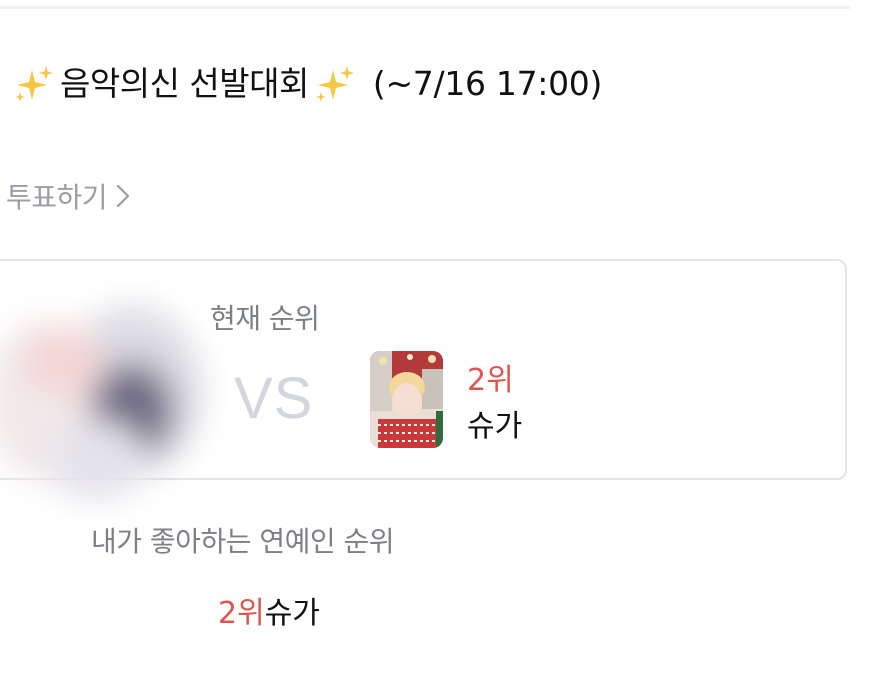  Describe the element at coordinates (123, 196) in the screenshot. I see `chevron-right-icon` at that location.